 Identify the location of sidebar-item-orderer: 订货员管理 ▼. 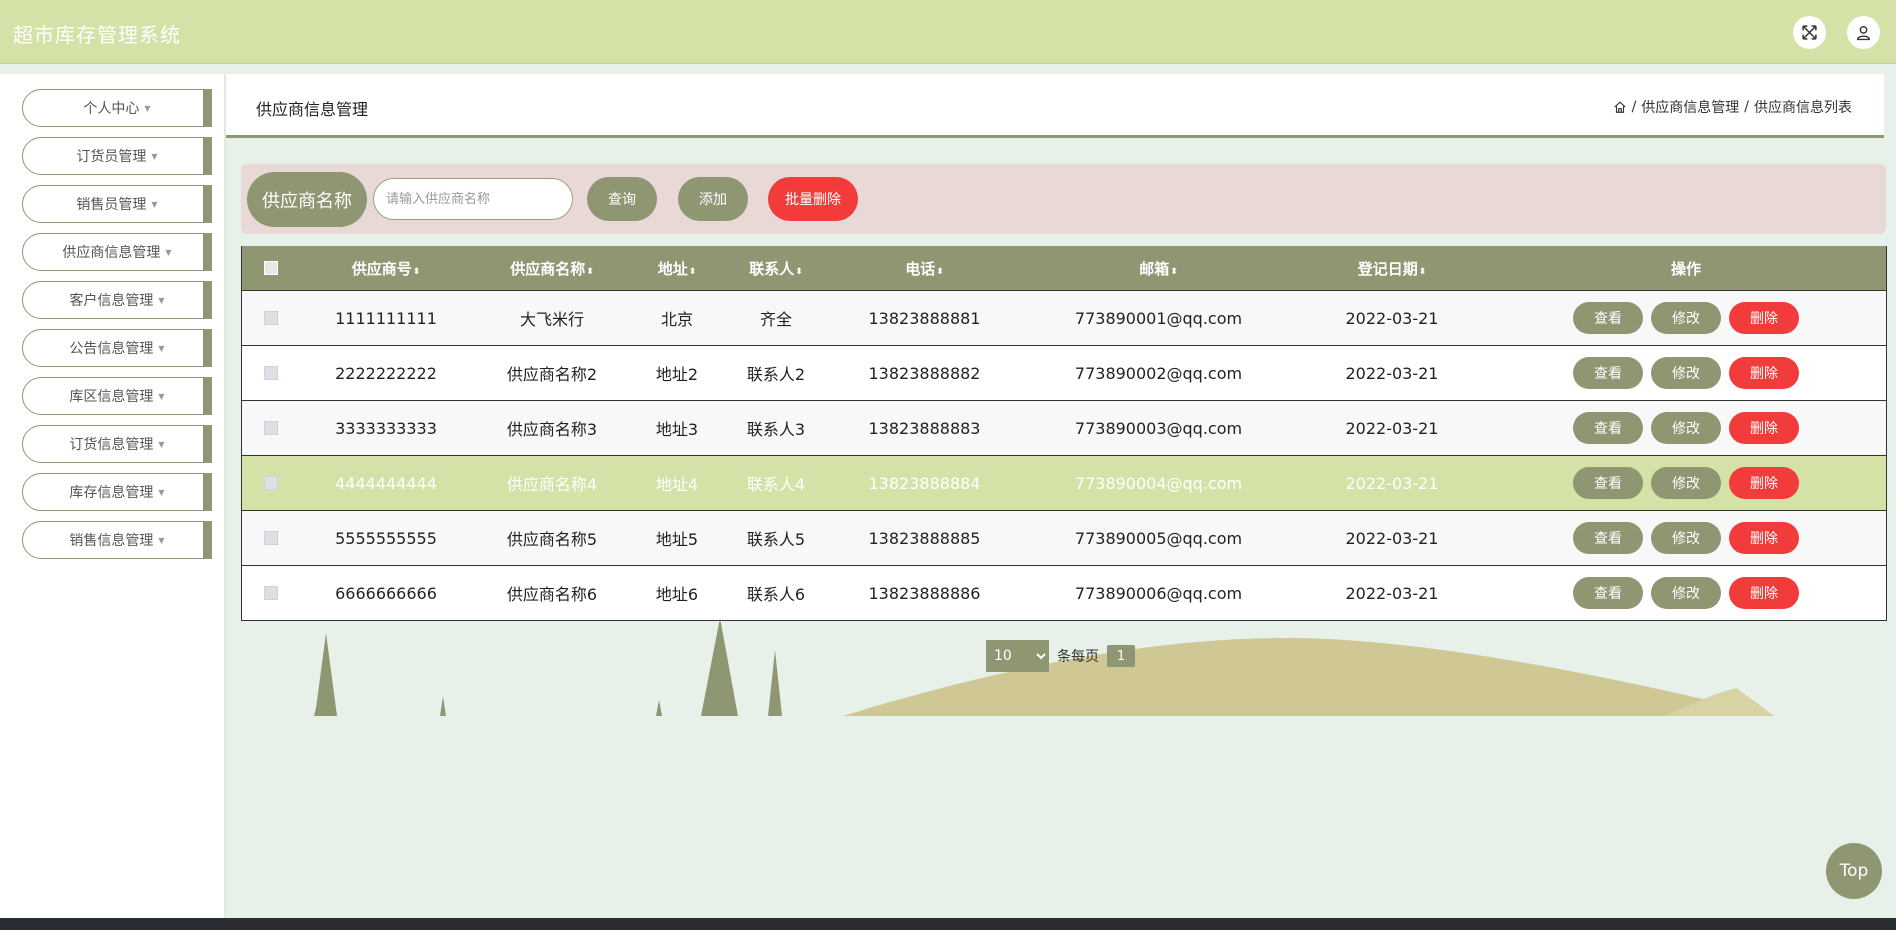
(117, 156).